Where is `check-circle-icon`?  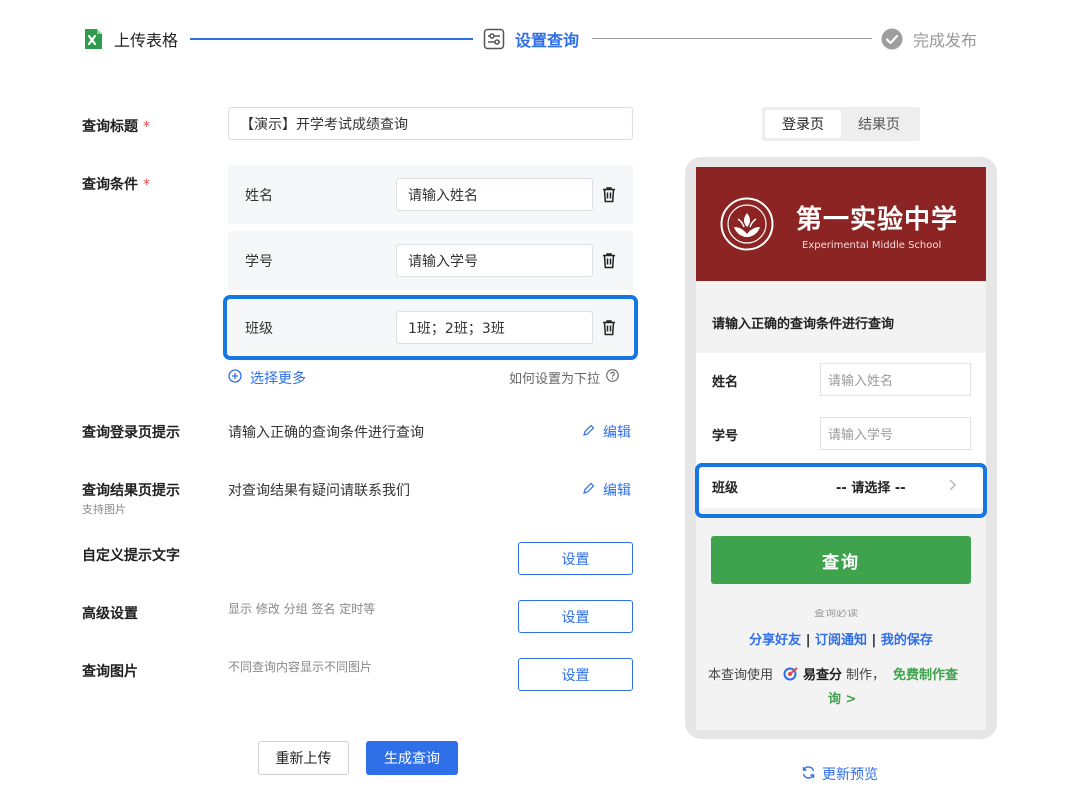 check-circle-icon is located at coordinates (892, 39).